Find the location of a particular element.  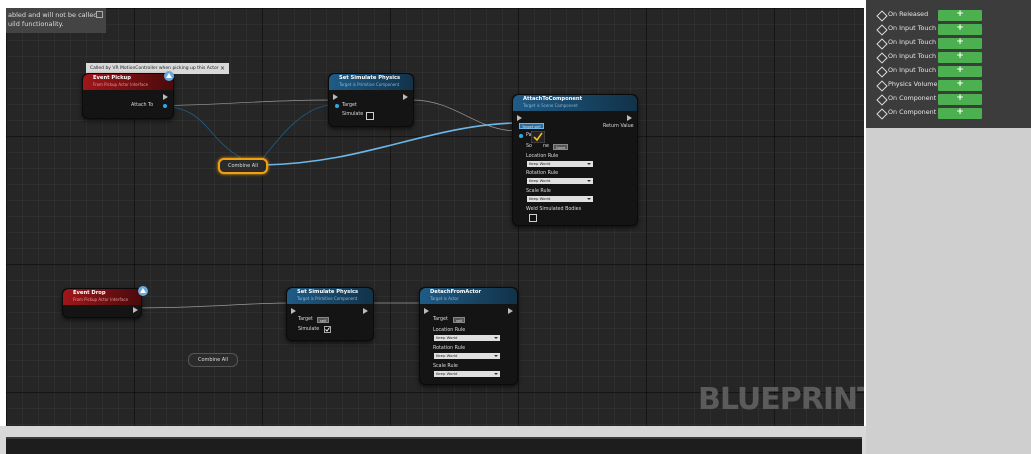

target-self-field: Target self is located at coordinates (531, 126).